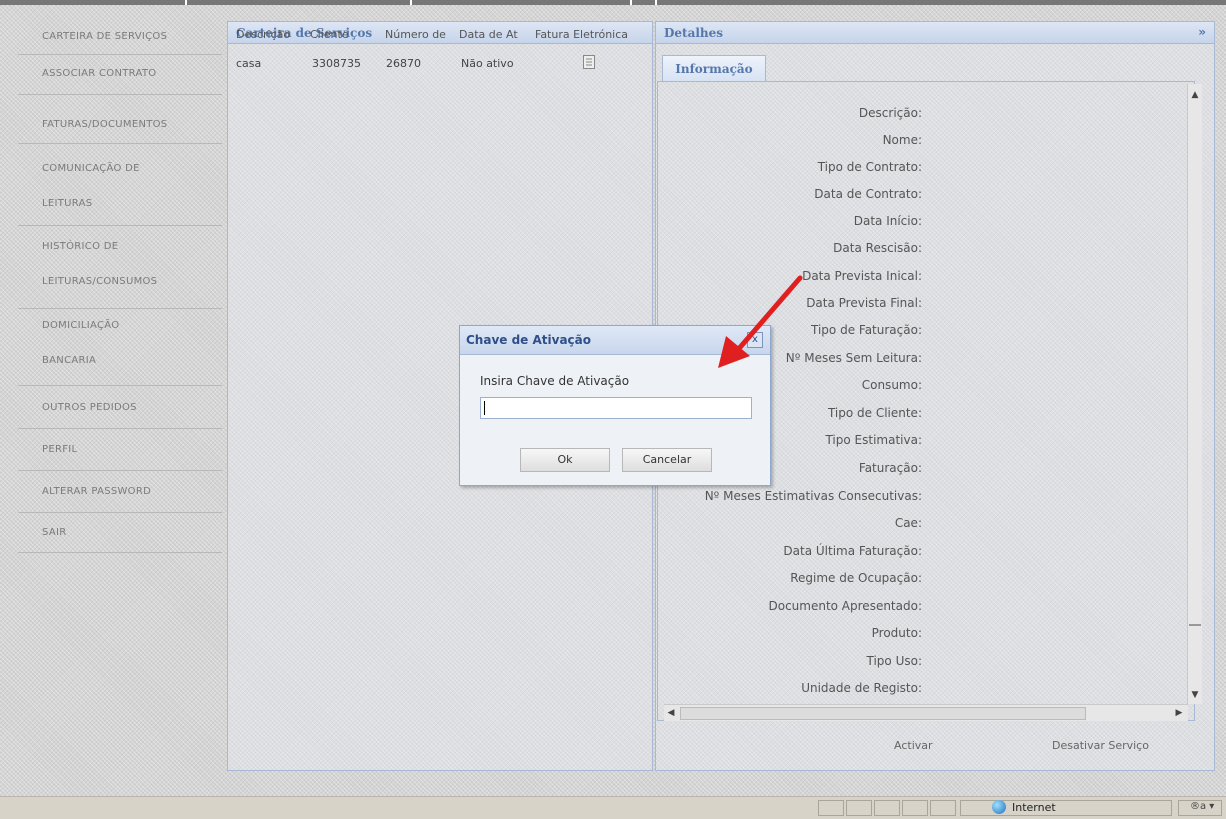 The image size is (1226, 819). What do you see at coordinates (1195, 695) in the screenshot?
I see `scroll-down-icon: ▼` at bounding box center [1195, 695].